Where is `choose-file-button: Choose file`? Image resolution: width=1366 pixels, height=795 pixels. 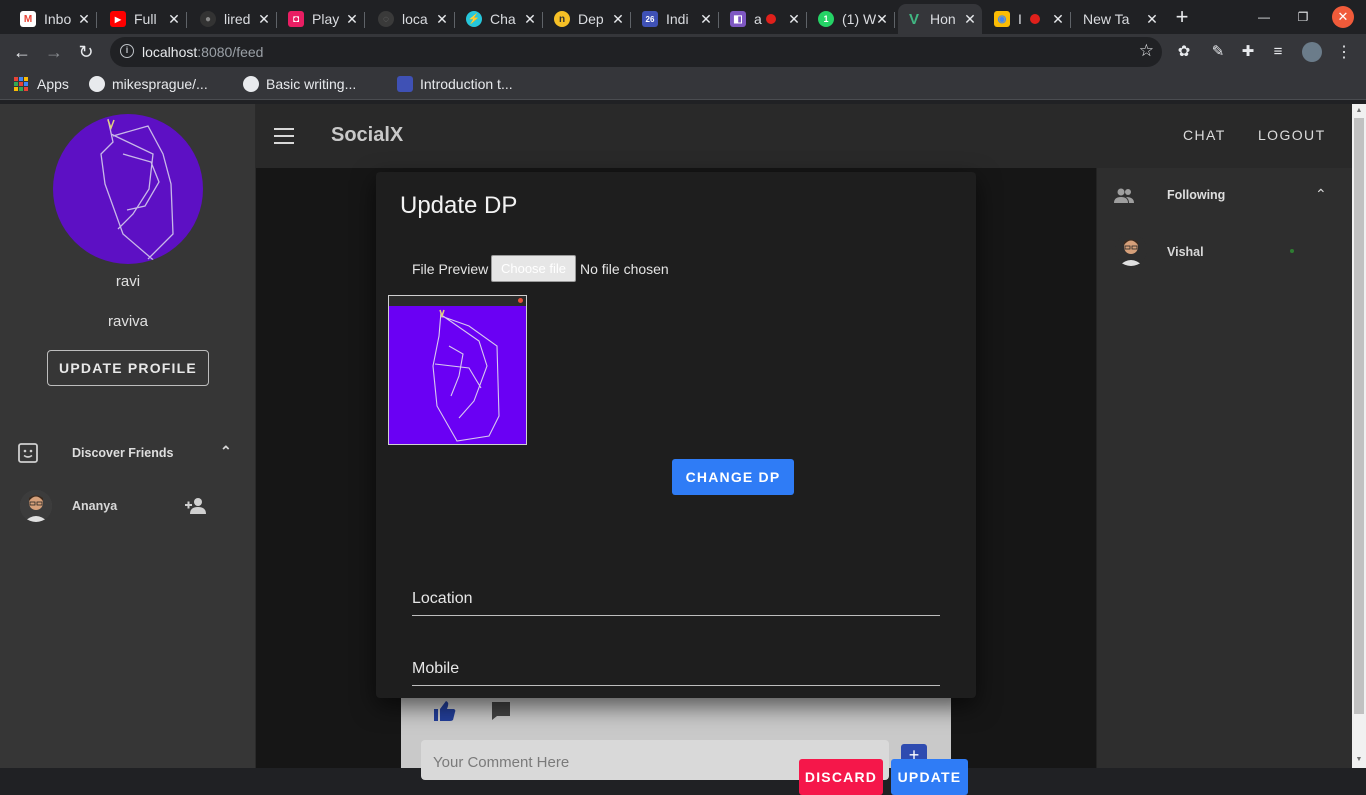
choose-file-button: Choose file is located at coordinates (533, 268).